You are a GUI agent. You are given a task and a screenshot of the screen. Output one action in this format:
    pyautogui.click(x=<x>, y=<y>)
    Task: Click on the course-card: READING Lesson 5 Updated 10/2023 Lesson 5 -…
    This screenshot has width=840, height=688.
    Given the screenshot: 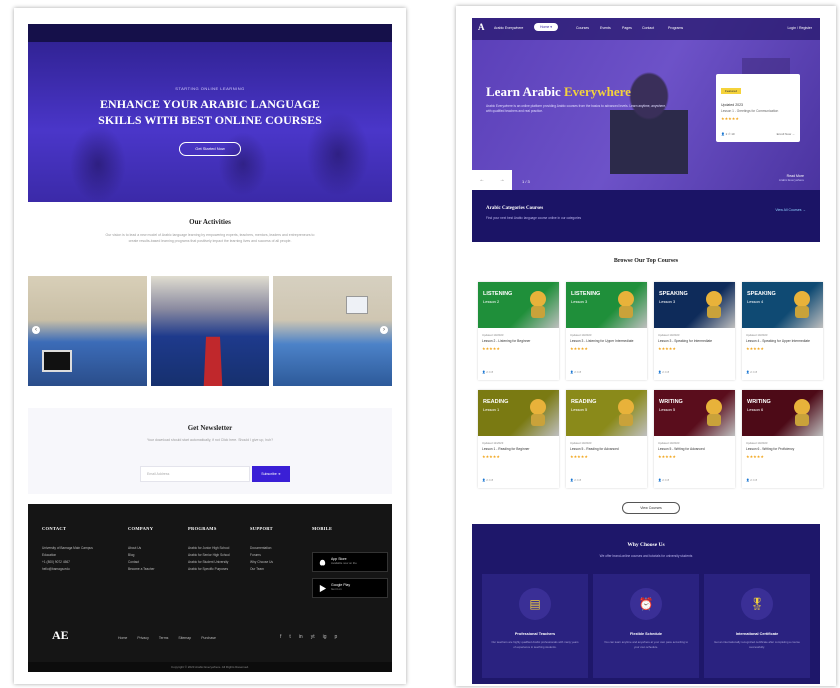 What is the action you would take?
    pyautogui.click(x=606, y=439)
    